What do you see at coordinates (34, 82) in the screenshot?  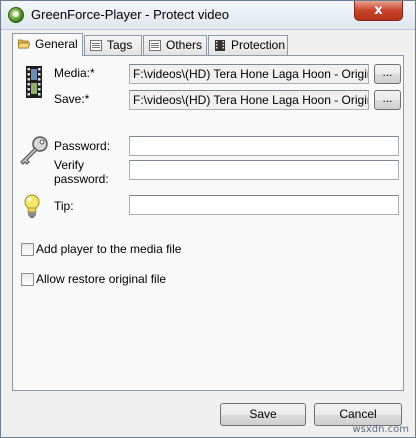 I see `film-strip-icon` at bounding box center [34, 82].